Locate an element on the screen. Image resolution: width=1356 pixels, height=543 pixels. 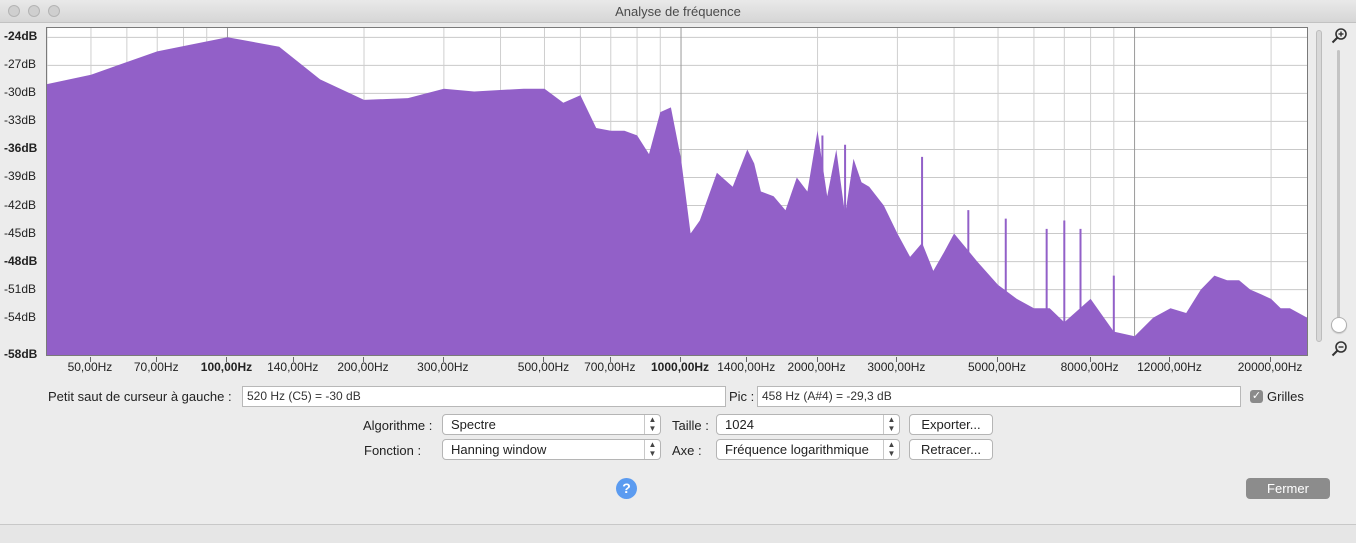
x-tick-label: 12000,00Hz is located at coordinates (1169, 367).